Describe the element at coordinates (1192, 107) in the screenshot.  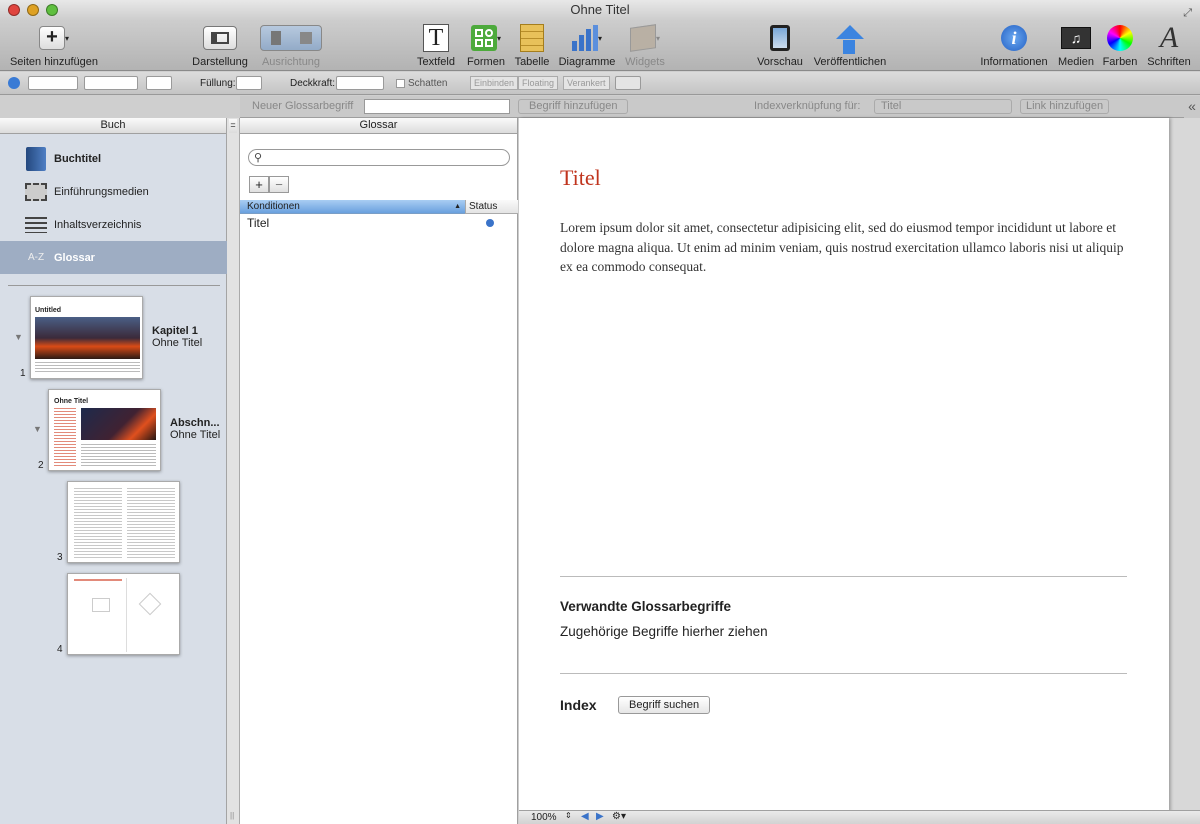
I see `collapse-panel-icon: «` at that location.